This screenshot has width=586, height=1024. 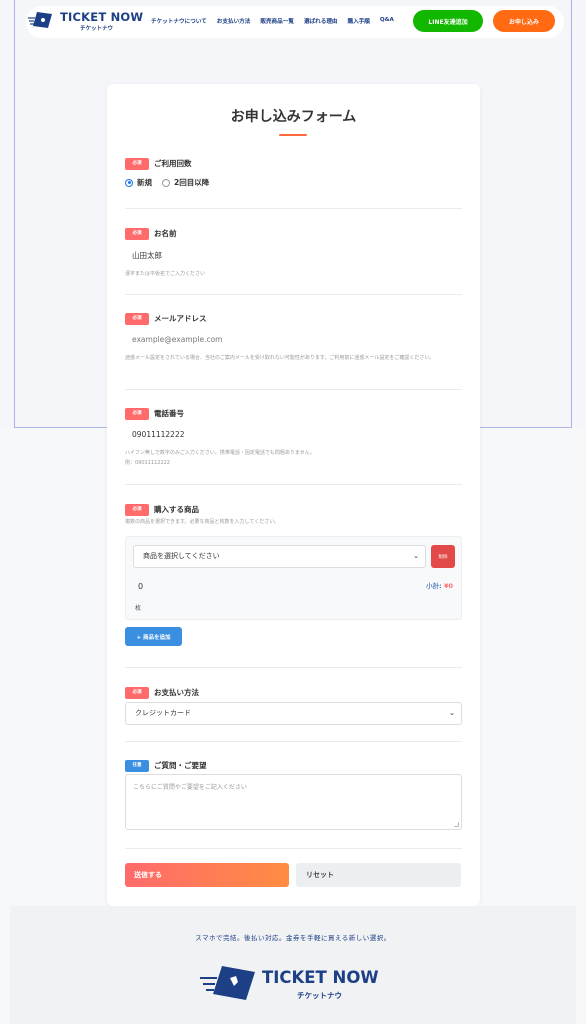 What do you see at coordinates (147, 463) in the screenshot?
I see `phone-example-text: 例：09011112222` at bounding box center [147, 463].